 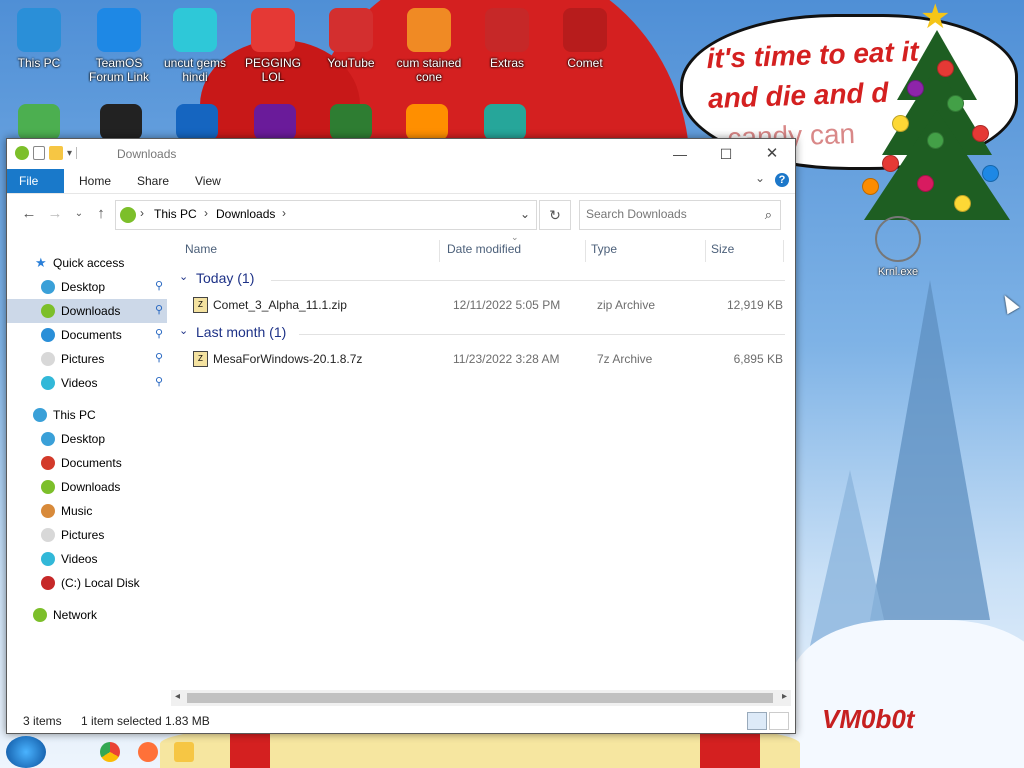 I want to click on title-bar: ▾ Downloads — ☐ ✕, so click(x=401, y=154).